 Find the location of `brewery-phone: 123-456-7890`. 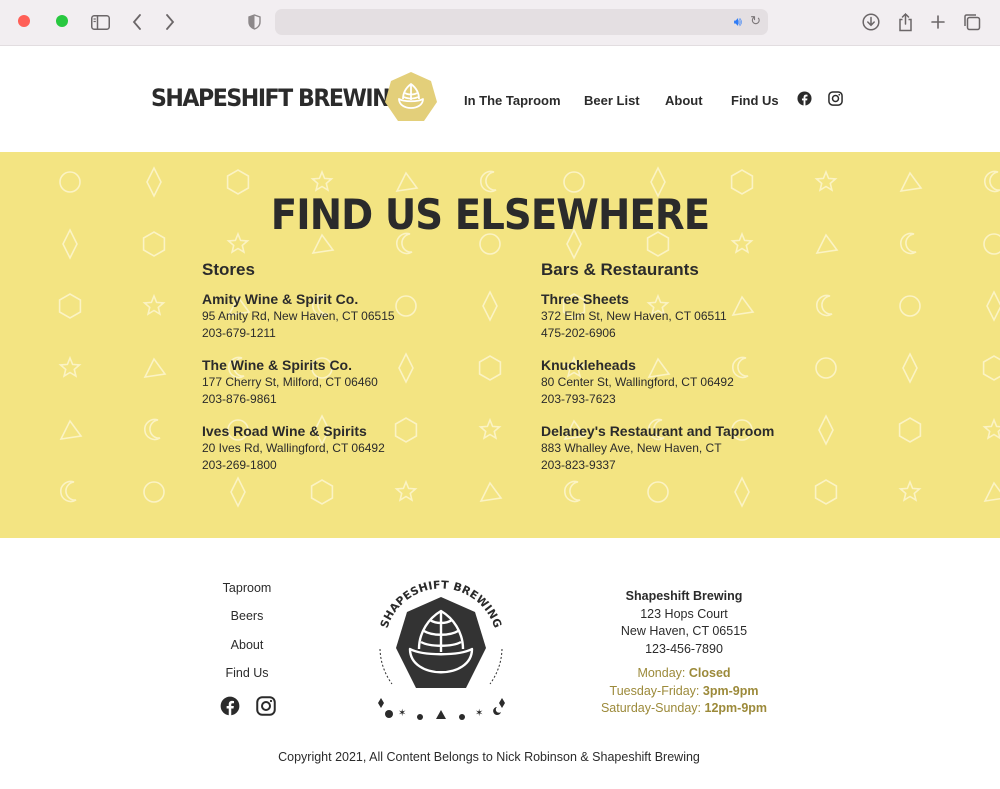

brewery-phone: 123-456-7890 is located at coordinates (684, 648).